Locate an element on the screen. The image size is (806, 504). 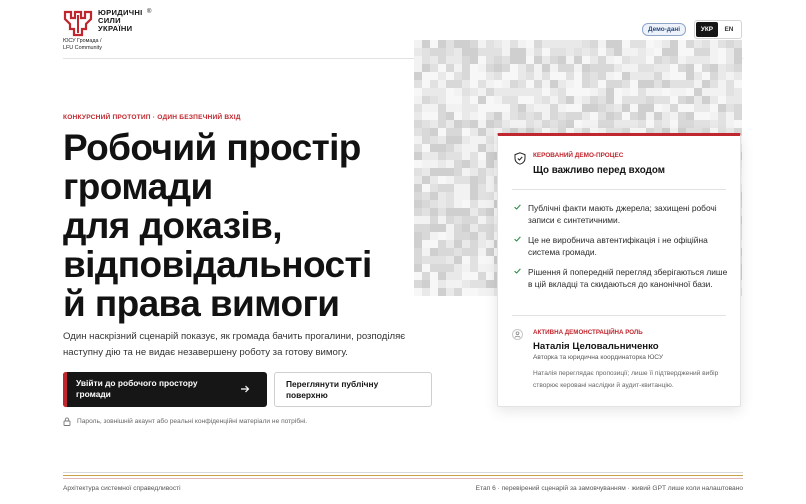
lang-ukr-button: УКР is located at coordinates (707, 29).